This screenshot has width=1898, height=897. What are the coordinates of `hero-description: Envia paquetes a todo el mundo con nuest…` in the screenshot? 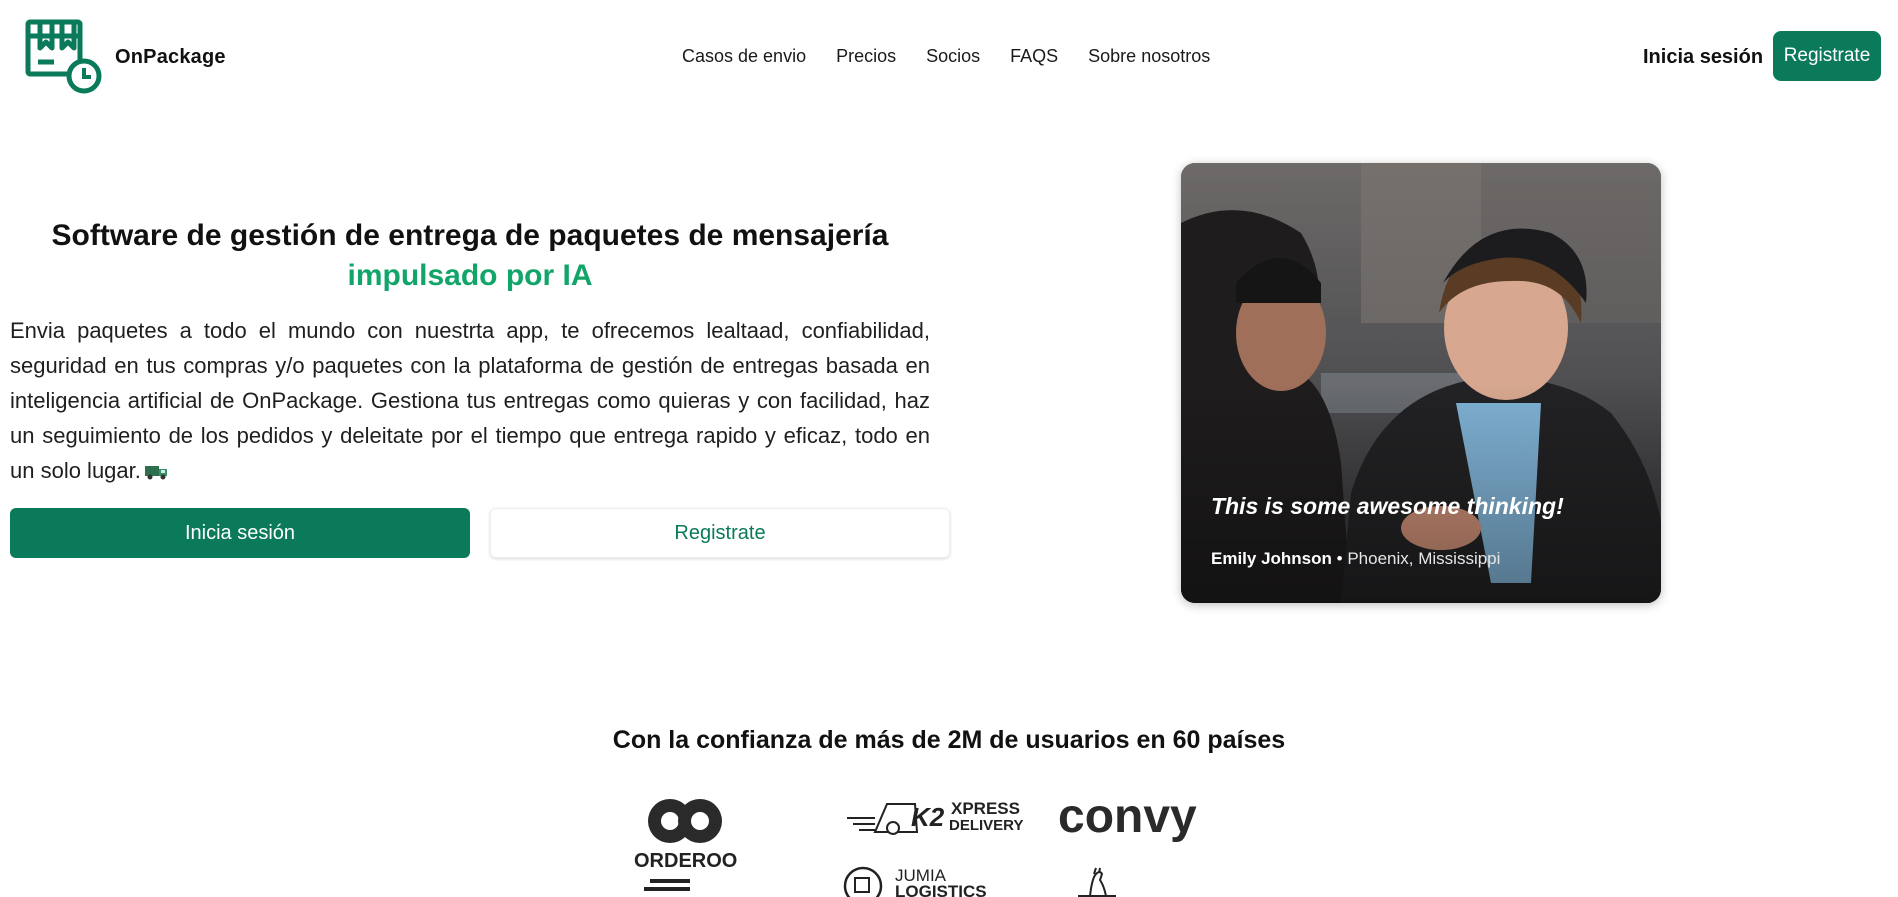 It's located at (470, 400).